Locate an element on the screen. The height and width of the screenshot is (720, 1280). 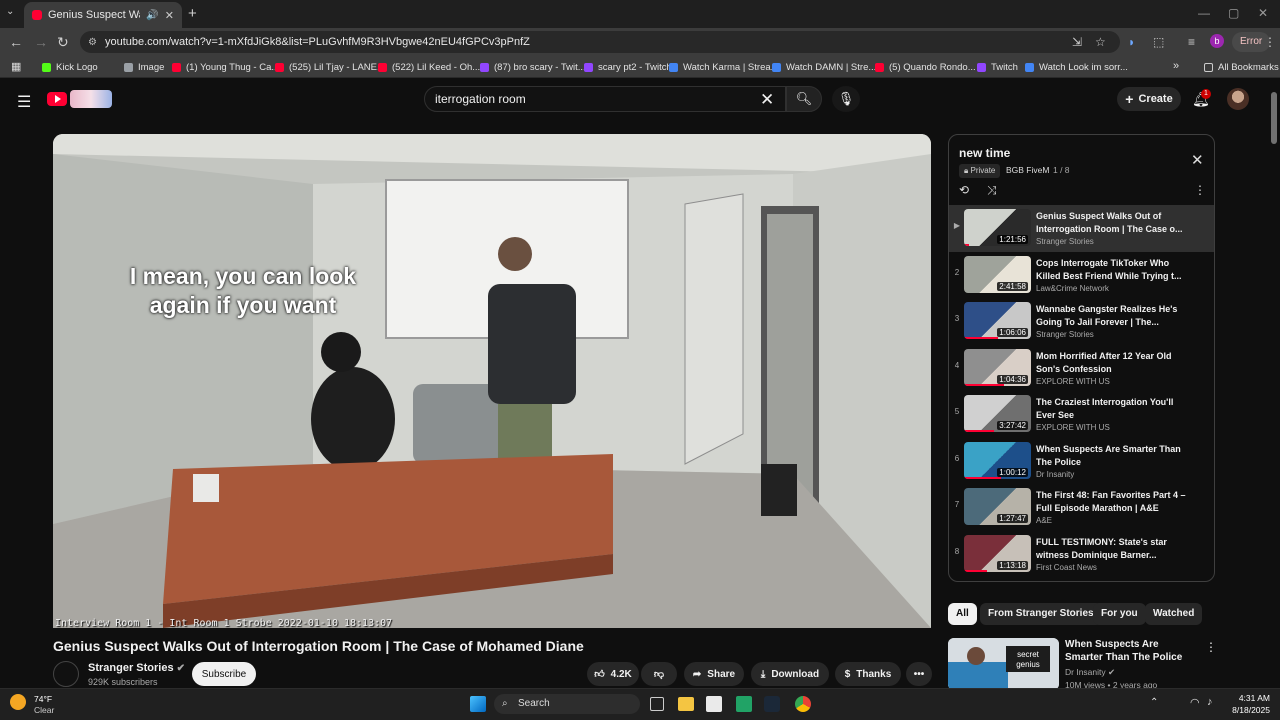
bookmark-star-icon: ☆ is located at coordinates (1100, 42).